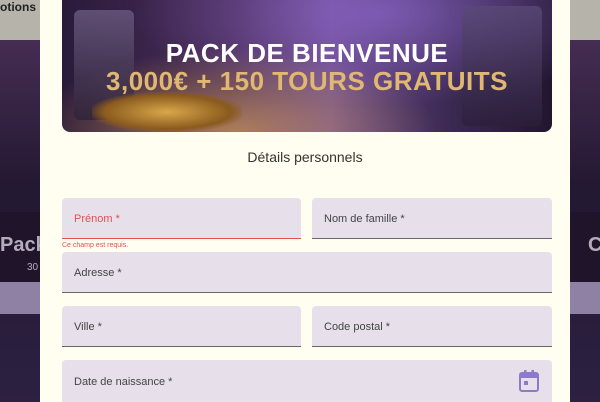 Image resolution: width=600 pixels, height=402 pixels. Describe the element at coordinates (123, 382) in the screenshot. I see `birthdate-label: Date de naissance *` at that location.